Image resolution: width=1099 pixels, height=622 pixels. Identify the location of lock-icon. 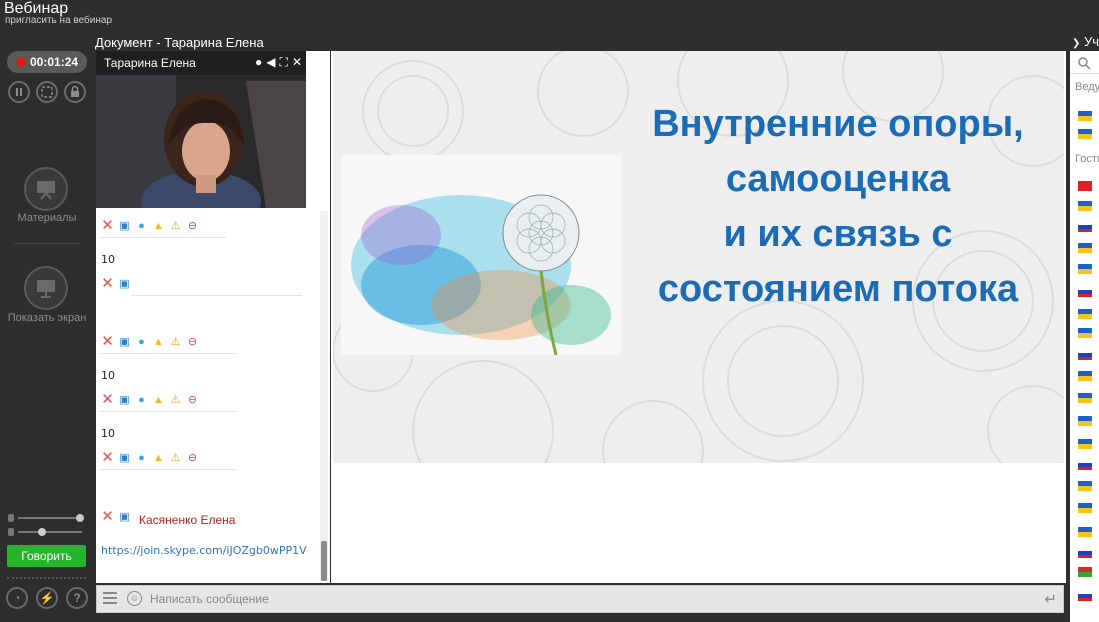
(75, 91).